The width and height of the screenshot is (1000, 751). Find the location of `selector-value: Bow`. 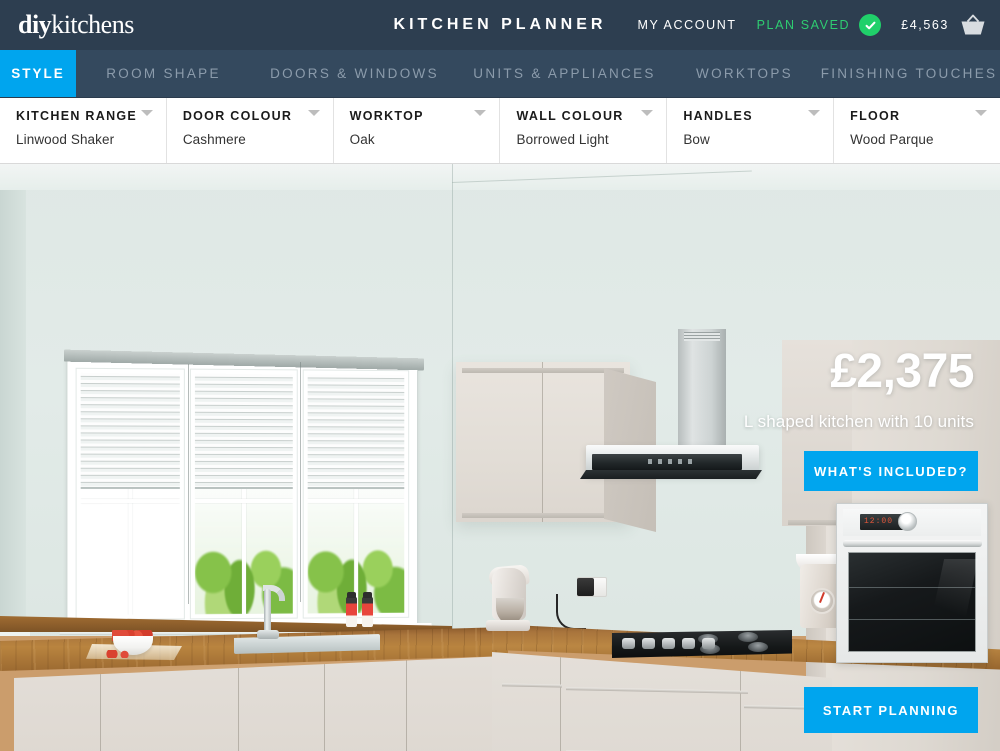

selector-value: Bow is located at coordinates (696, 139).